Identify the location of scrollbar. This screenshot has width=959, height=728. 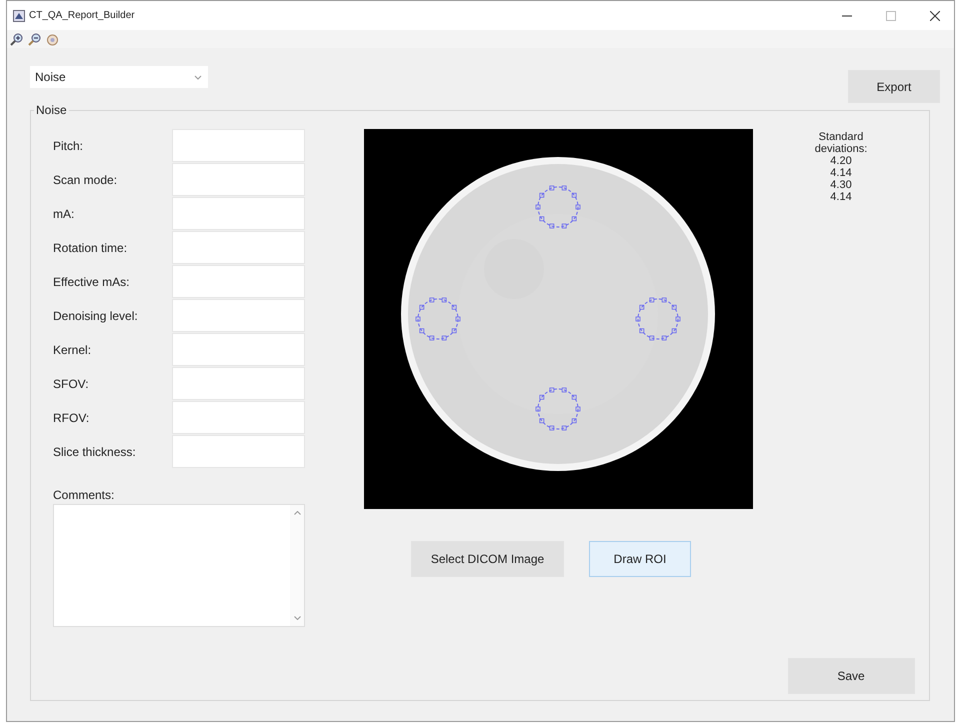
(297, 565).